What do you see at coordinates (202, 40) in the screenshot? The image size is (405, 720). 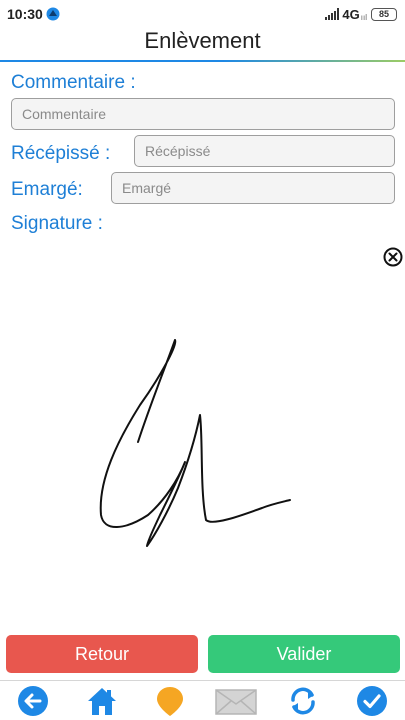 I see `page-title: Enlèvement` at bounding box center [202, 40].